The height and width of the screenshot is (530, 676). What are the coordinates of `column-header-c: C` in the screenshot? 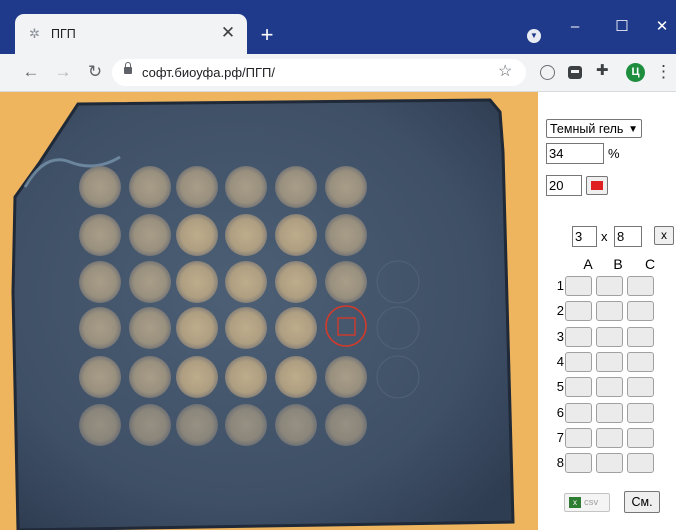 It's located at (650, 264).